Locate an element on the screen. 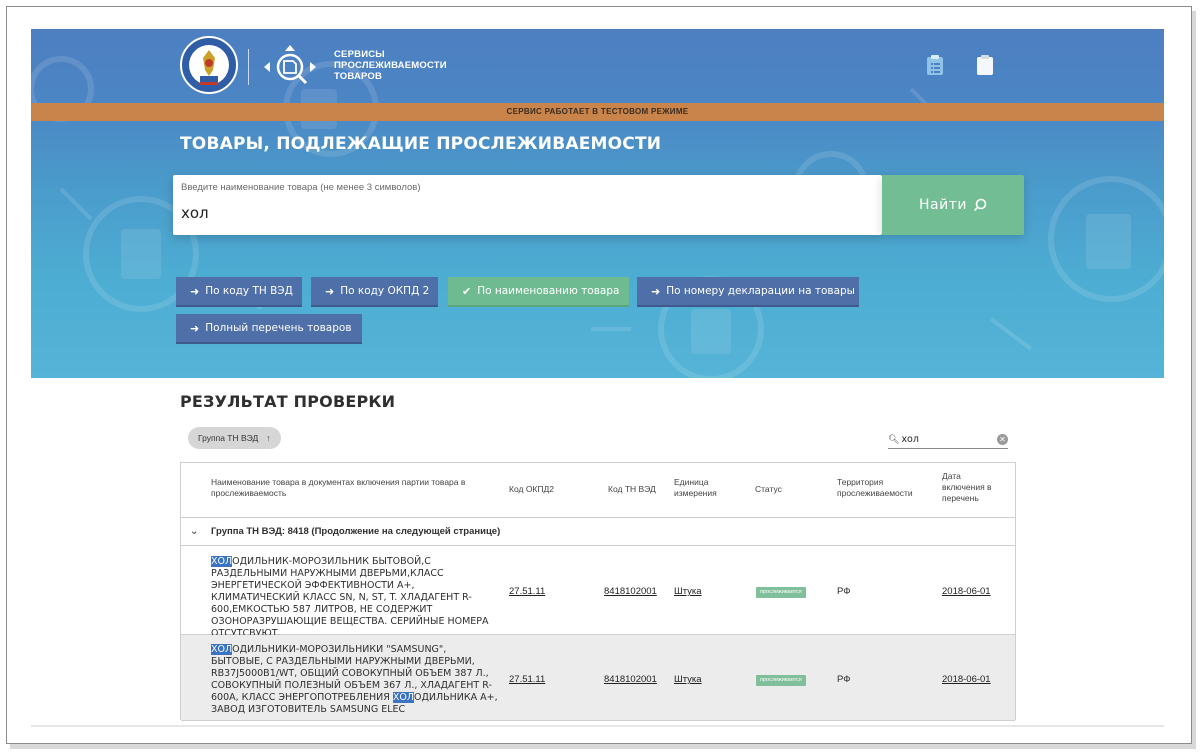  checkmark-icon: ✔ is located at coordinates (467, 291).